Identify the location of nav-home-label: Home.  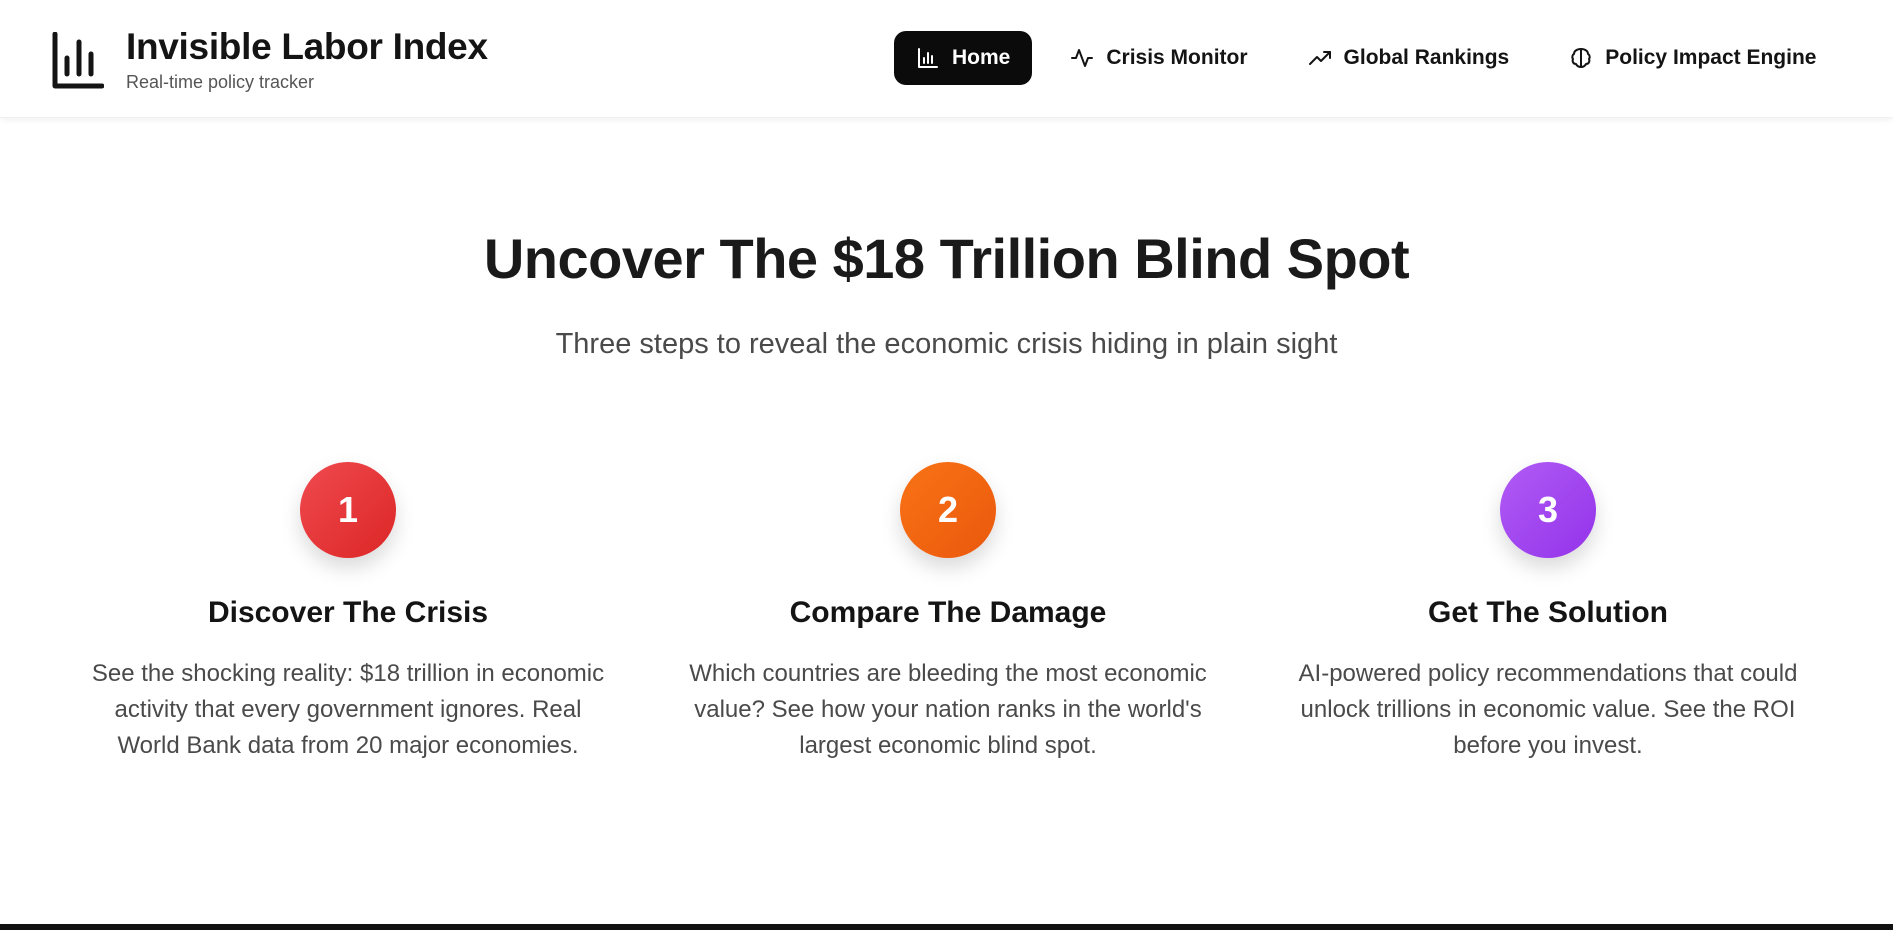
(981, 57).